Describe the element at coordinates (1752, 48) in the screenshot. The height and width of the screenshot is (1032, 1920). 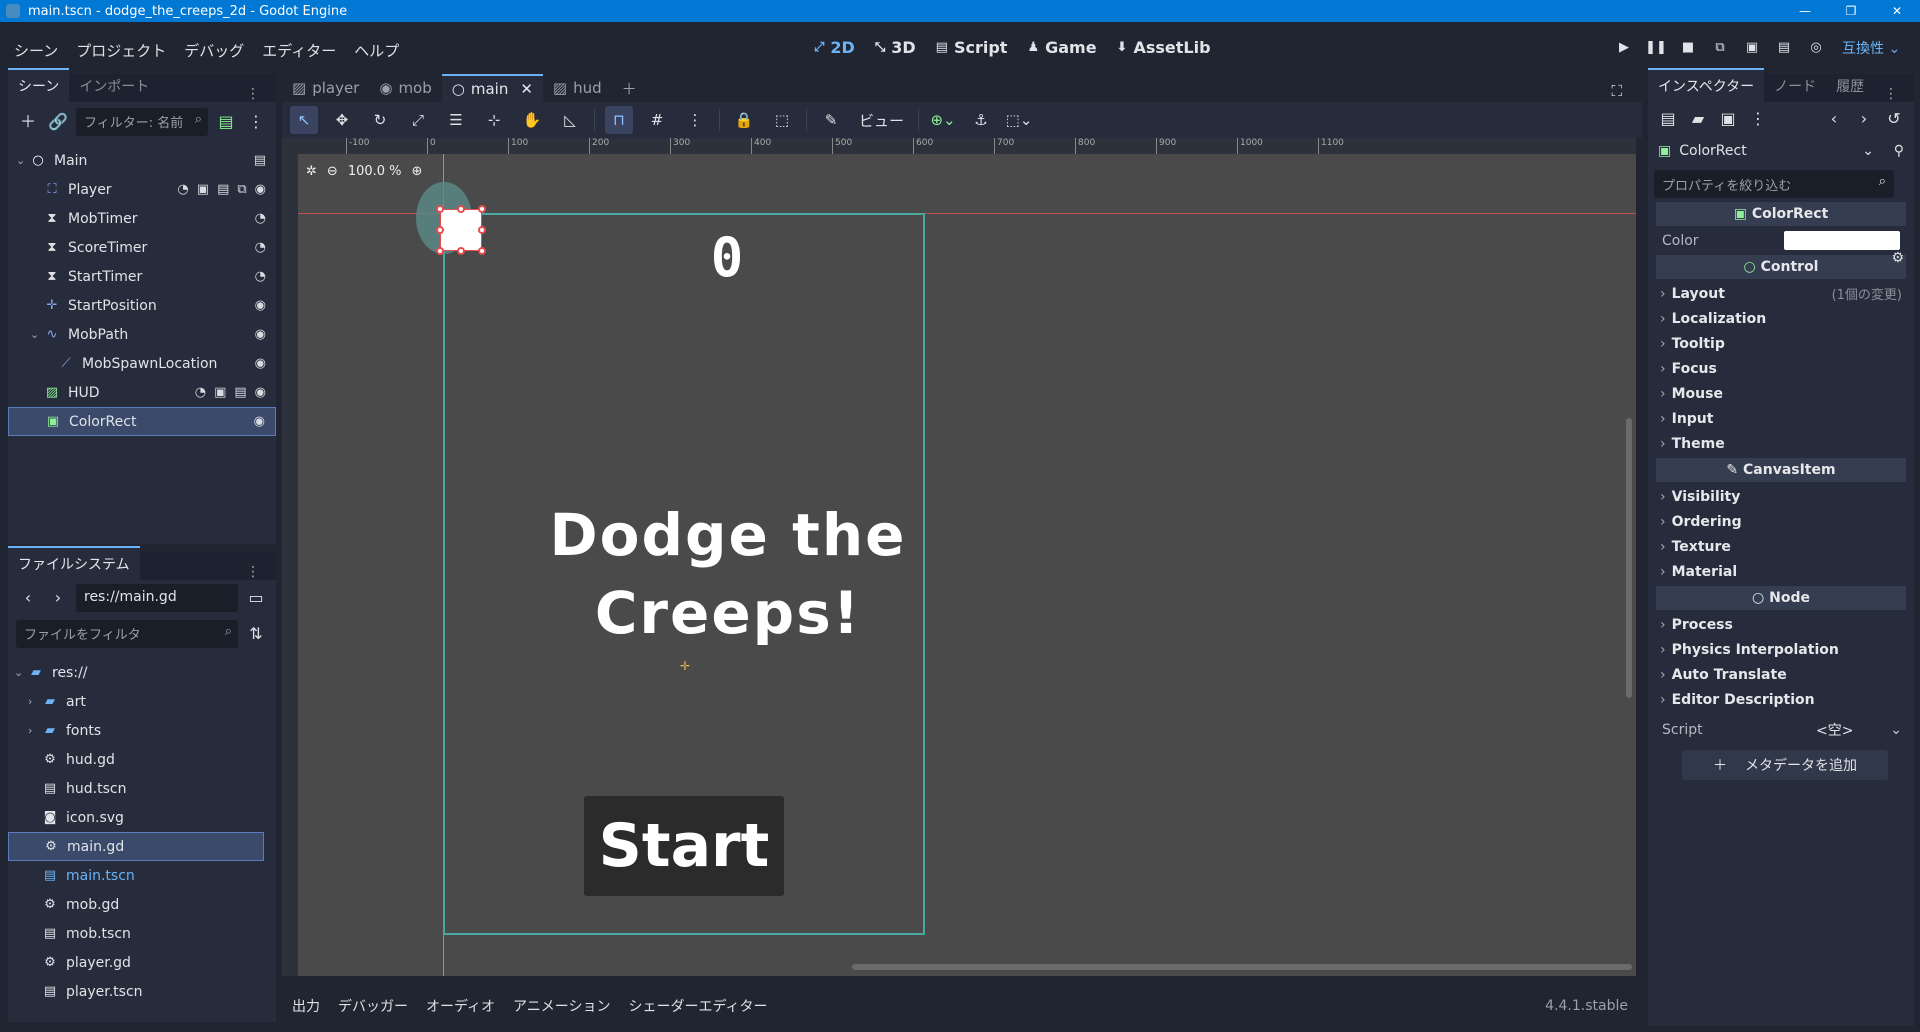
I see `play-scene-icon: ▣` at that location.